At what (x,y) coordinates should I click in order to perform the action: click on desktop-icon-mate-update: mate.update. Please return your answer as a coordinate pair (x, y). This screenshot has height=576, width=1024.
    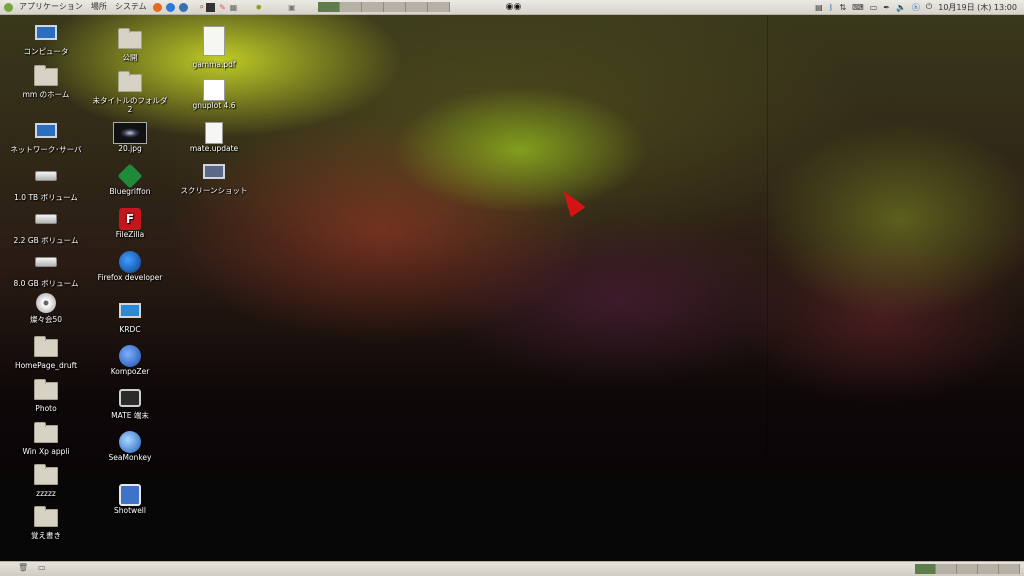
    Looking at the image, I should click on (214, 137).